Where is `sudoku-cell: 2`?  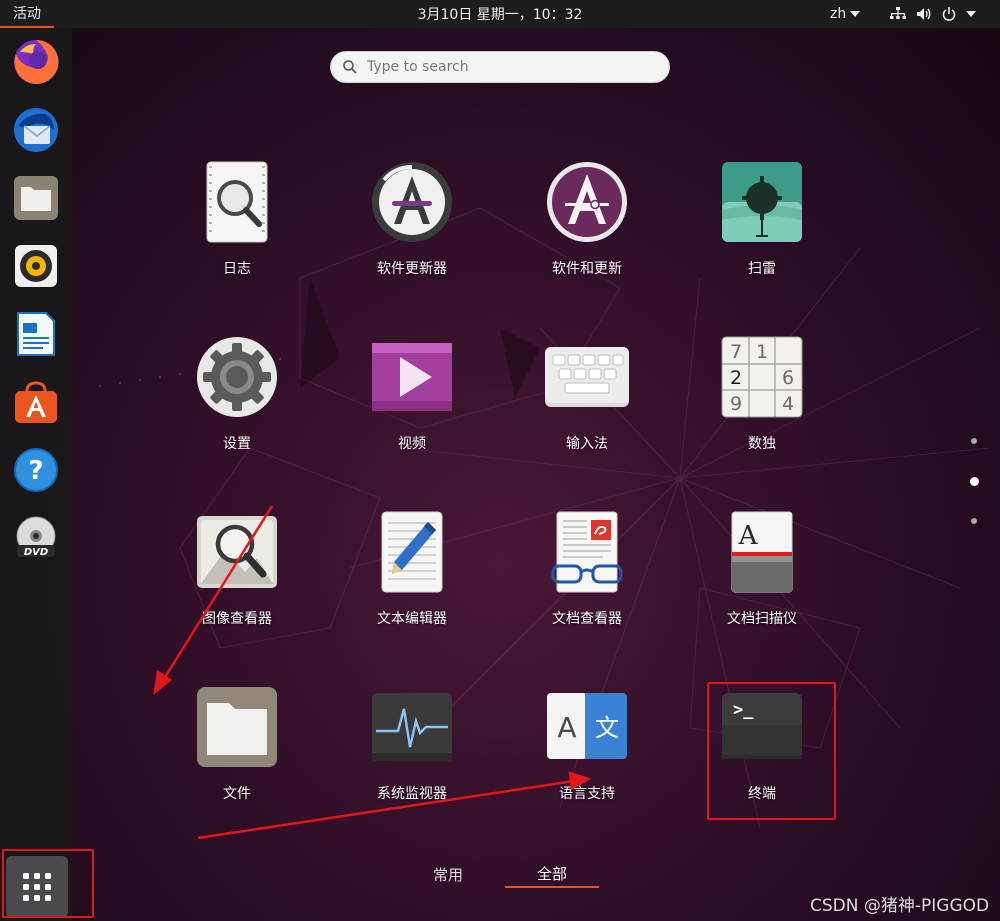
sudoku-cell: 2 is located at coordinates (736, 378).